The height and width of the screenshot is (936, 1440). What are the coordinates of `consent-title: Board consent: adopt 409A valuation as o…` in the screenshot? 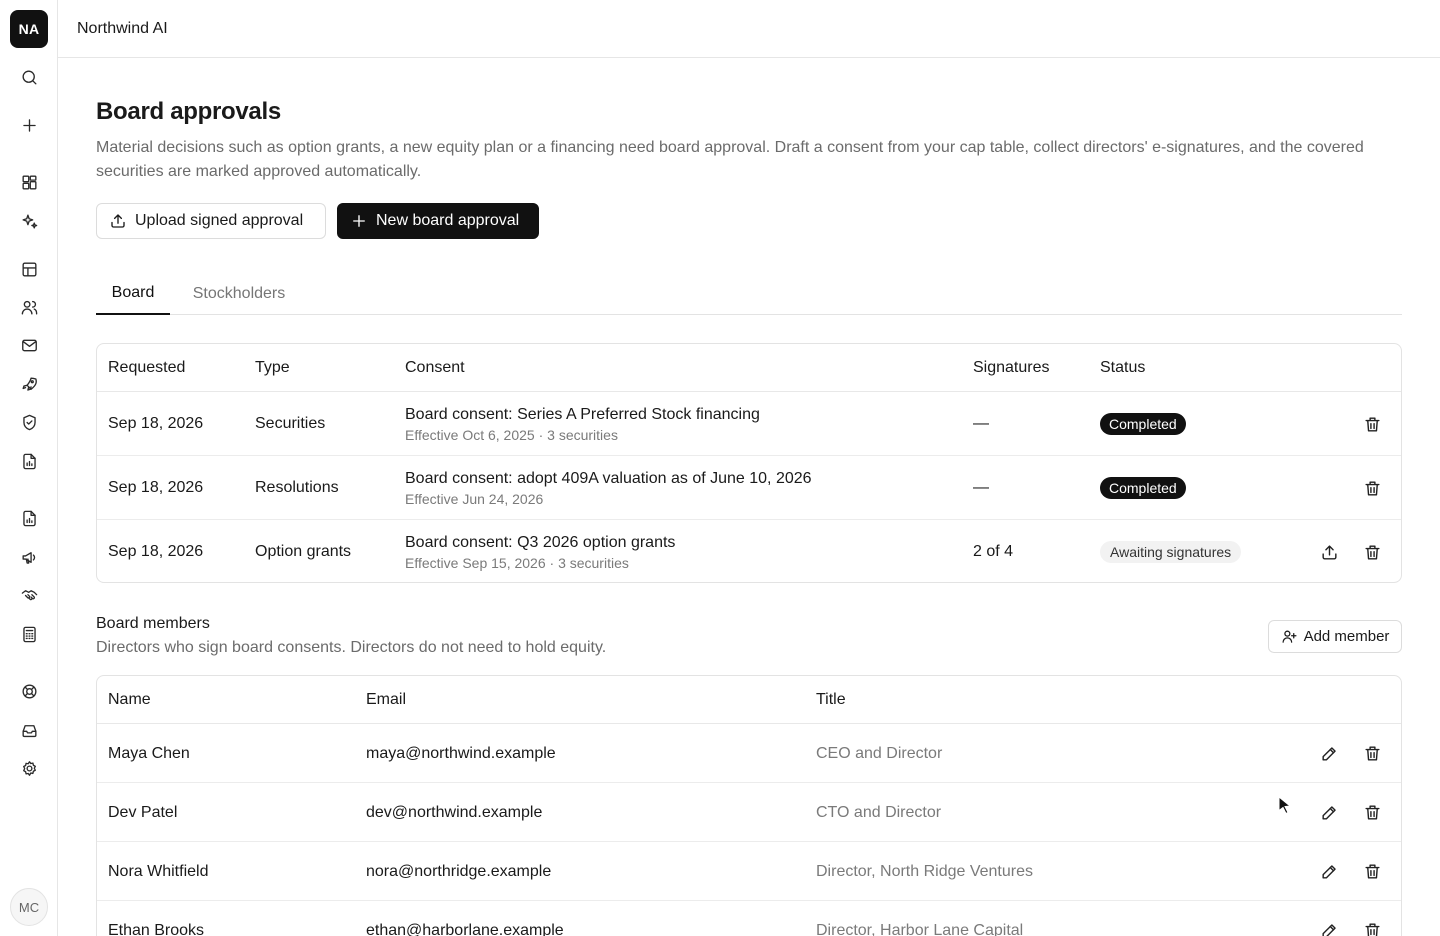 It's located at (608, 479).